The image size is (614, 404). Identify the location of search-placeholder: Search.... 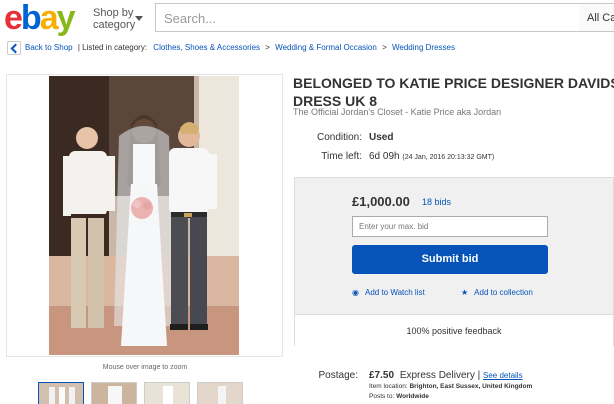
(190, 18).